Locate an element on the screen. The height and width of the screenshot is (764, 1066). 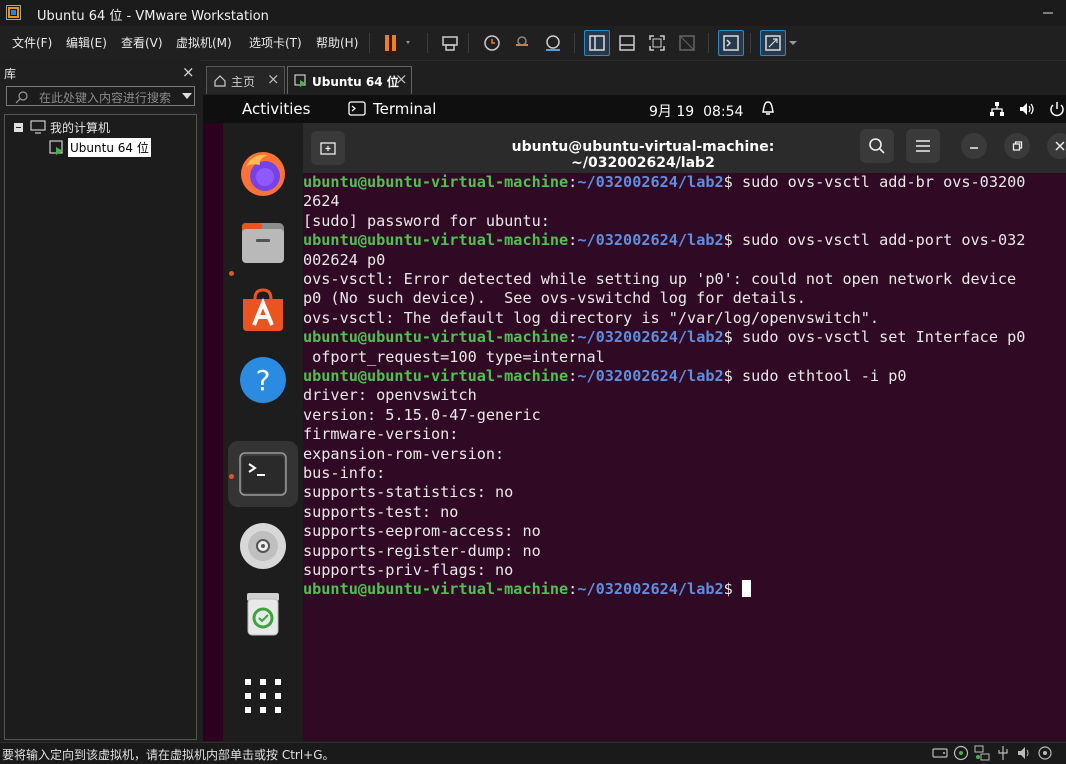
show-apps-icon is located at coordinates (263, 696).